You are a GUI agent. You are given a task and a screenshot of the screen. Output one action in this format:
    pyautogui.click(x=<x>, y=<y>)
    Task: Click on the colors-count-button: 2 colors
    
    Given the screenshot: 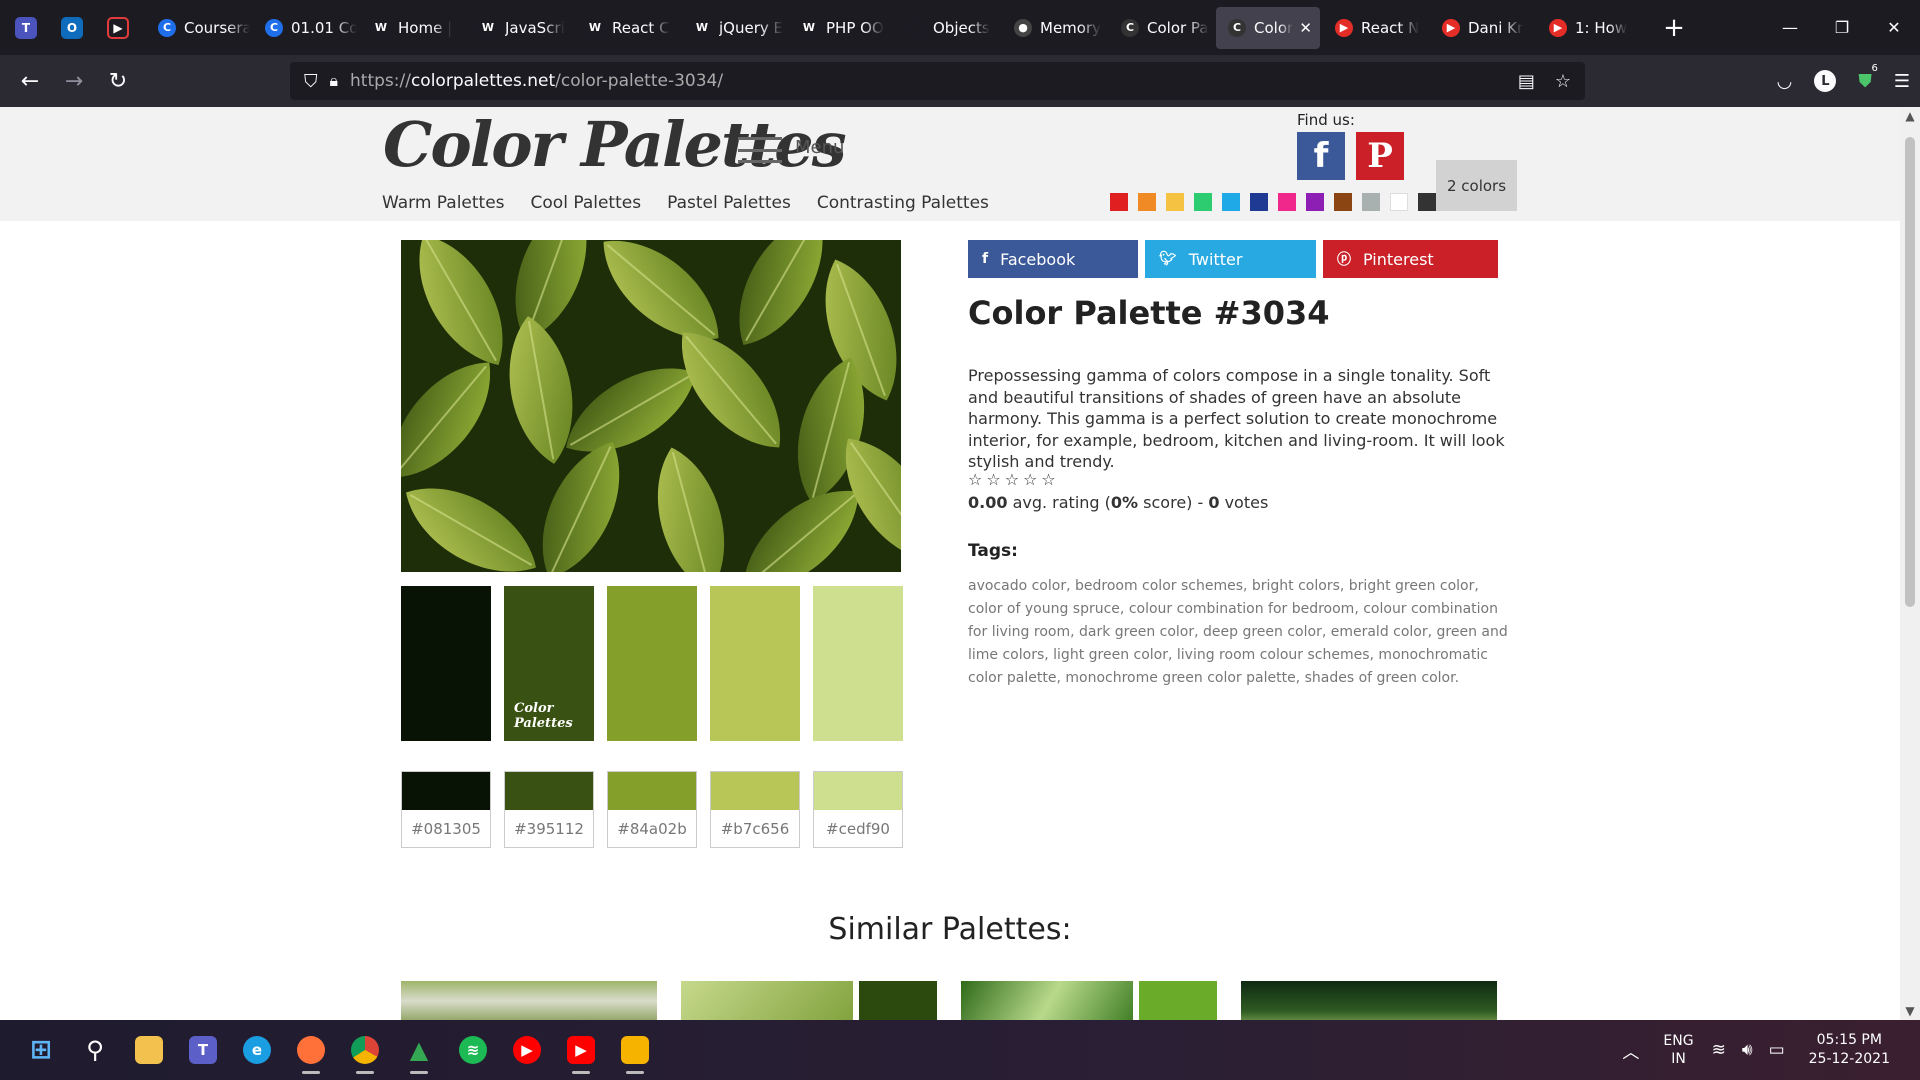 What is the action you would take?
    pyautogui.click(x=1476, y=185)
    